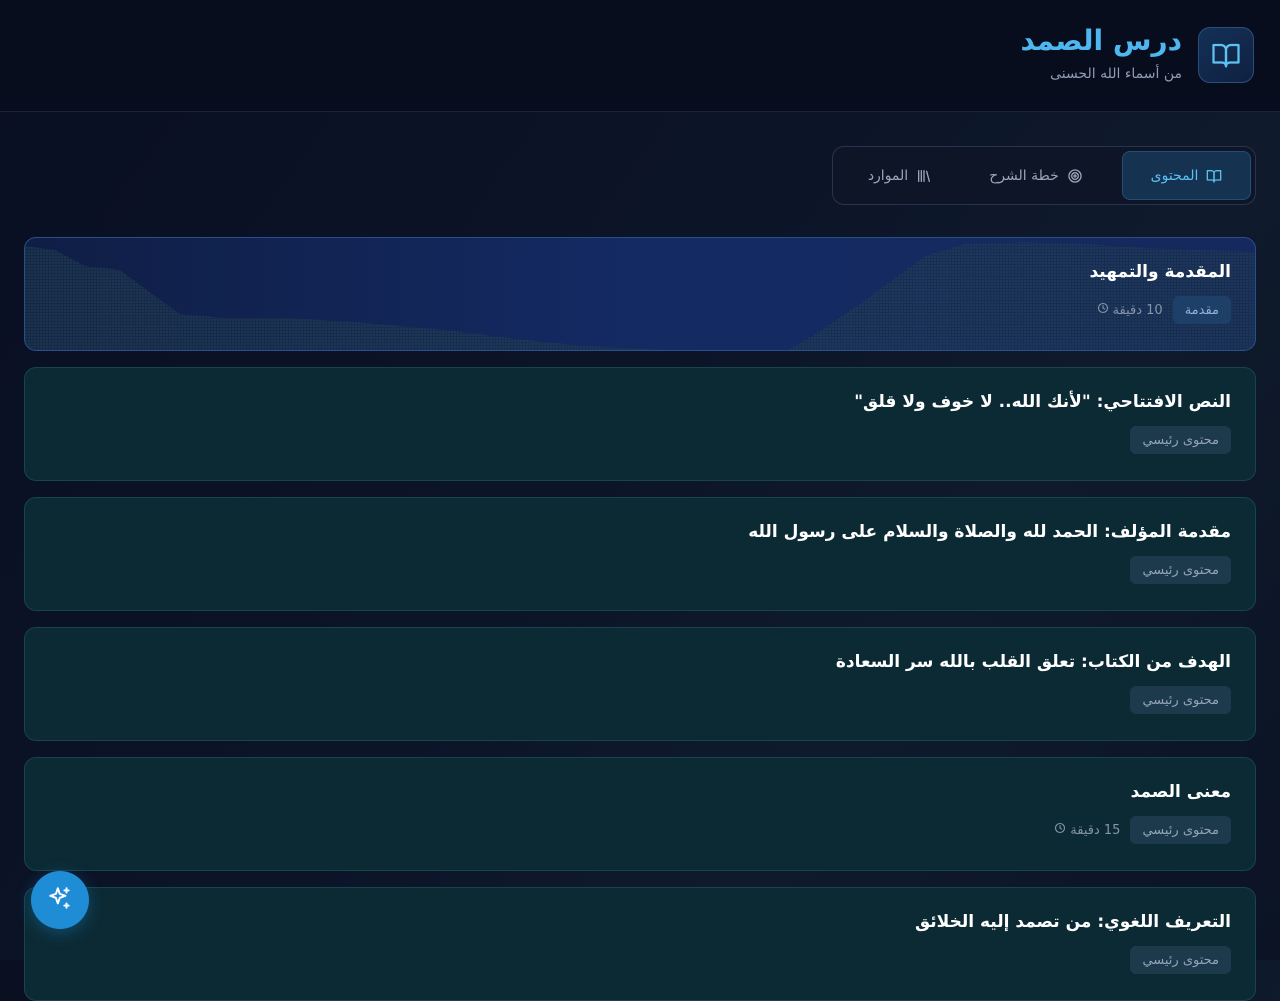 Image resolution: width=1280 pixels, height=1001 pixels. I want to click on tab-content: المحتوى, so click(1186, 175).